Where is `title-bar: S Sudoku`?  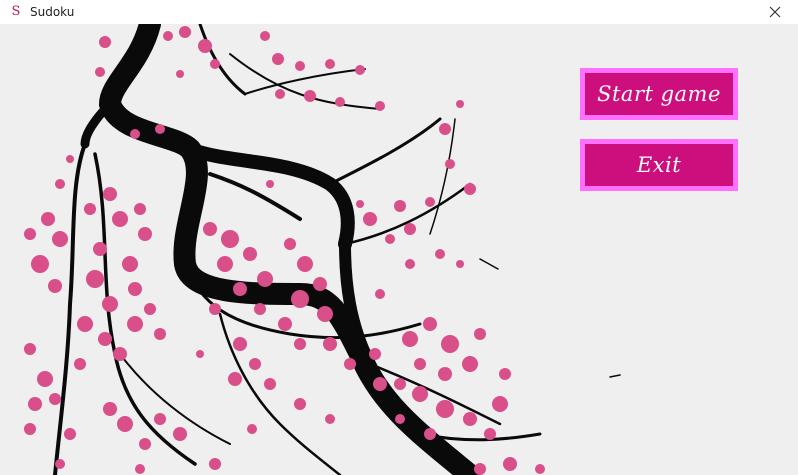
title-bar: S Sudoku is located at coordinates (399, 12).